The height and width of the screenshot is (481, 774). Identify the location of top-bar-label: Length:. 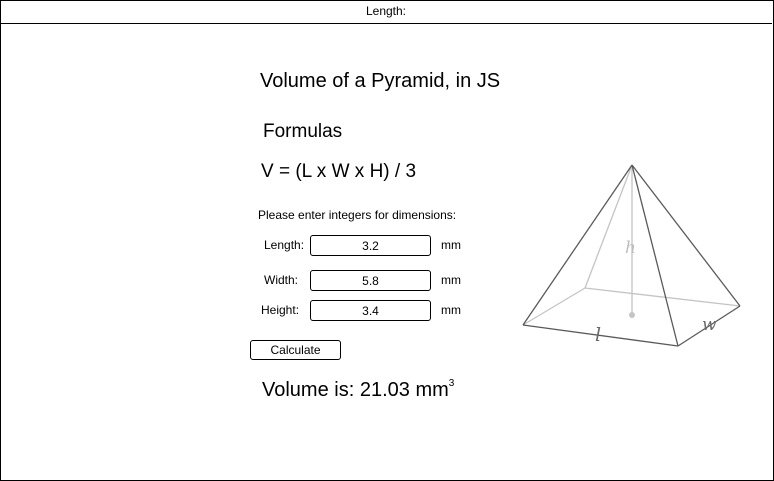
(386, 11).